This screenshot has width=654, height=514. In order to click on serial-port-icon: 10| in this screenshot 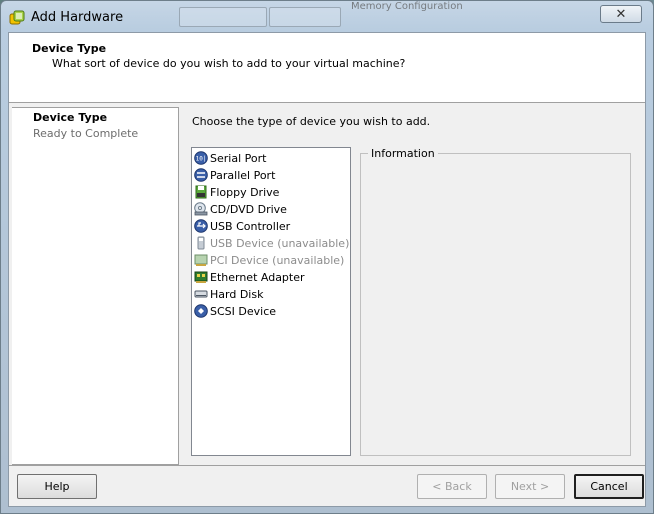, I will do `click(201, 158)`.